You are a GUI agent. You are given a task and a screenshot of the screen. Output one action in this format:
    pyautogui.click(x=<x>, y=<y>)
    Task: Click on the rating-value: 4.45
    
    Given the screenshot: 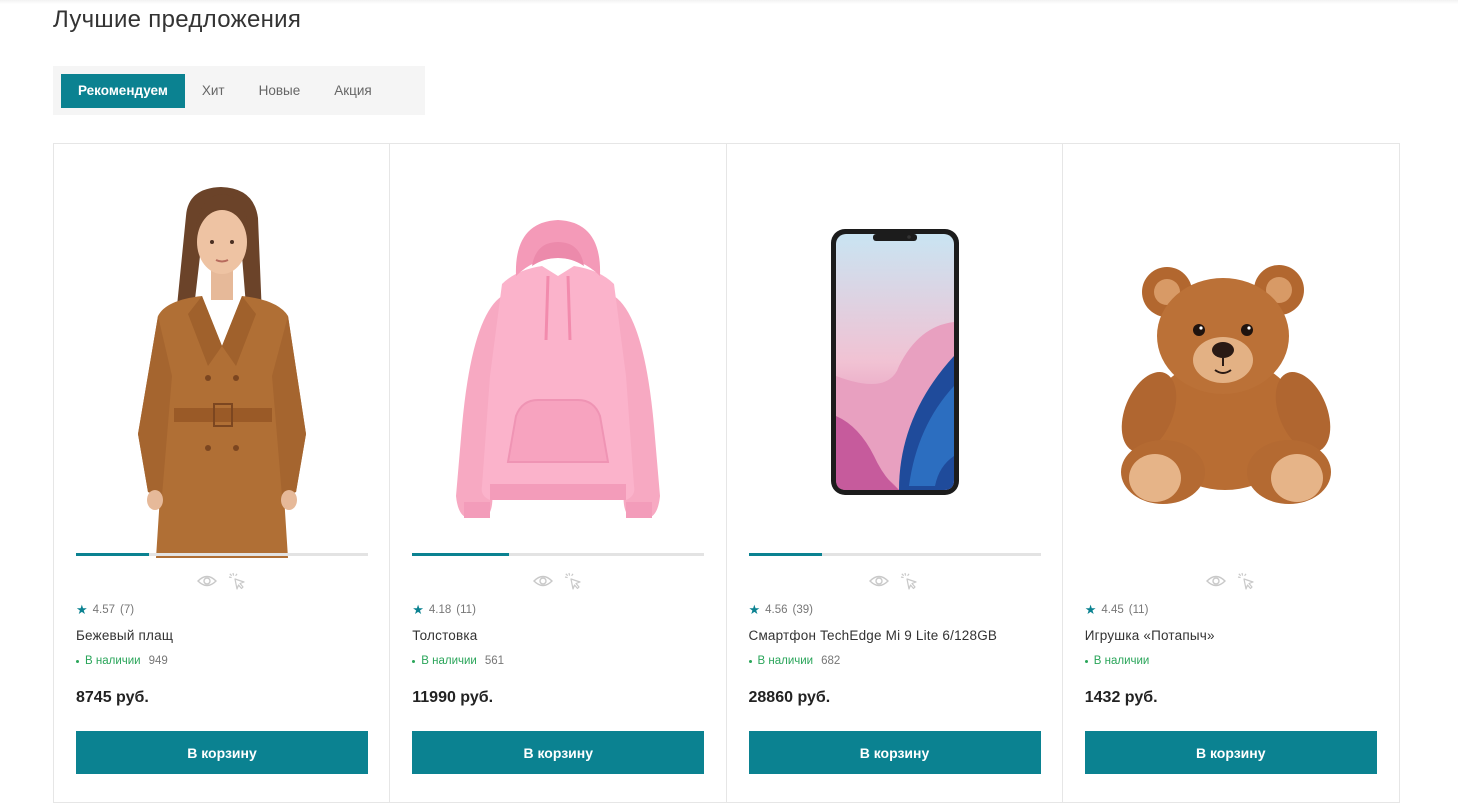 What is the action you would take?
    pyautogui.click(x=1112, y=609)
    